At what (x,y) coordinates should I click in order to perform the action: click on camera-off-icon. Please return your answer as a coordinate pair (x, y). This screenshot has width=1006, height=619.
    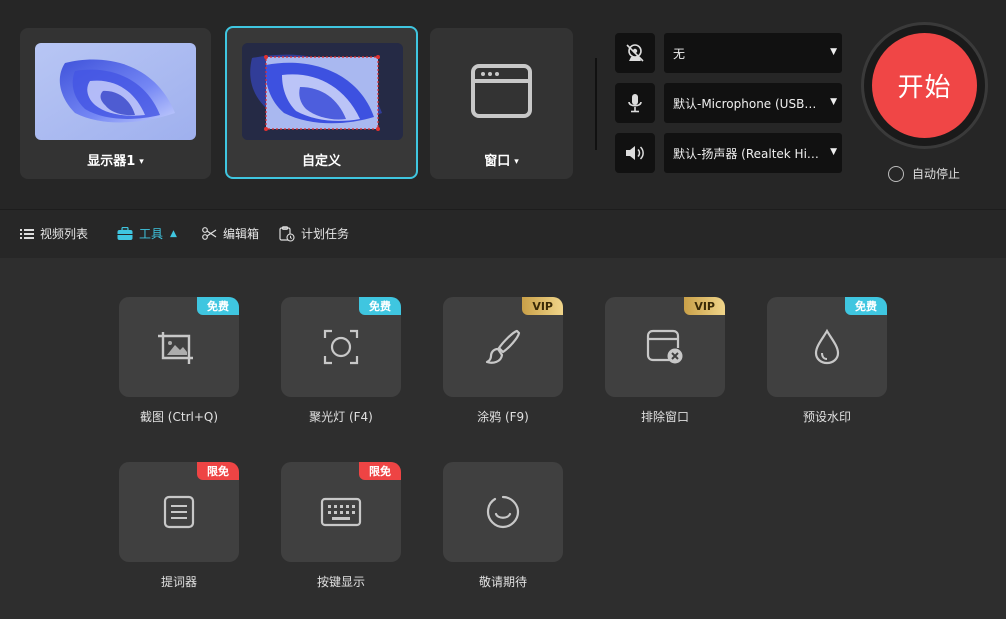
    Looking at the image, I should click on (635, 53).